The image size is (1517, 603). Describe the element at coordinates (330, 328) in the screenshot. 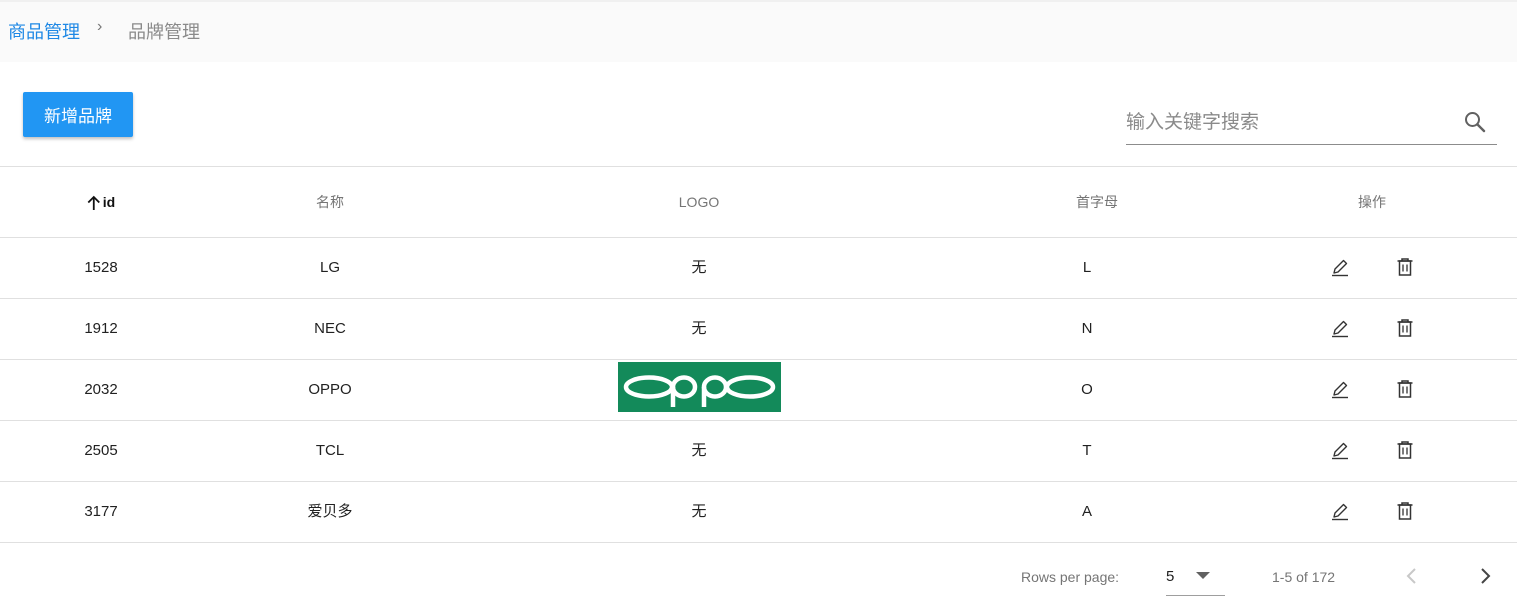

I see `cell-name: NEC` at that location.